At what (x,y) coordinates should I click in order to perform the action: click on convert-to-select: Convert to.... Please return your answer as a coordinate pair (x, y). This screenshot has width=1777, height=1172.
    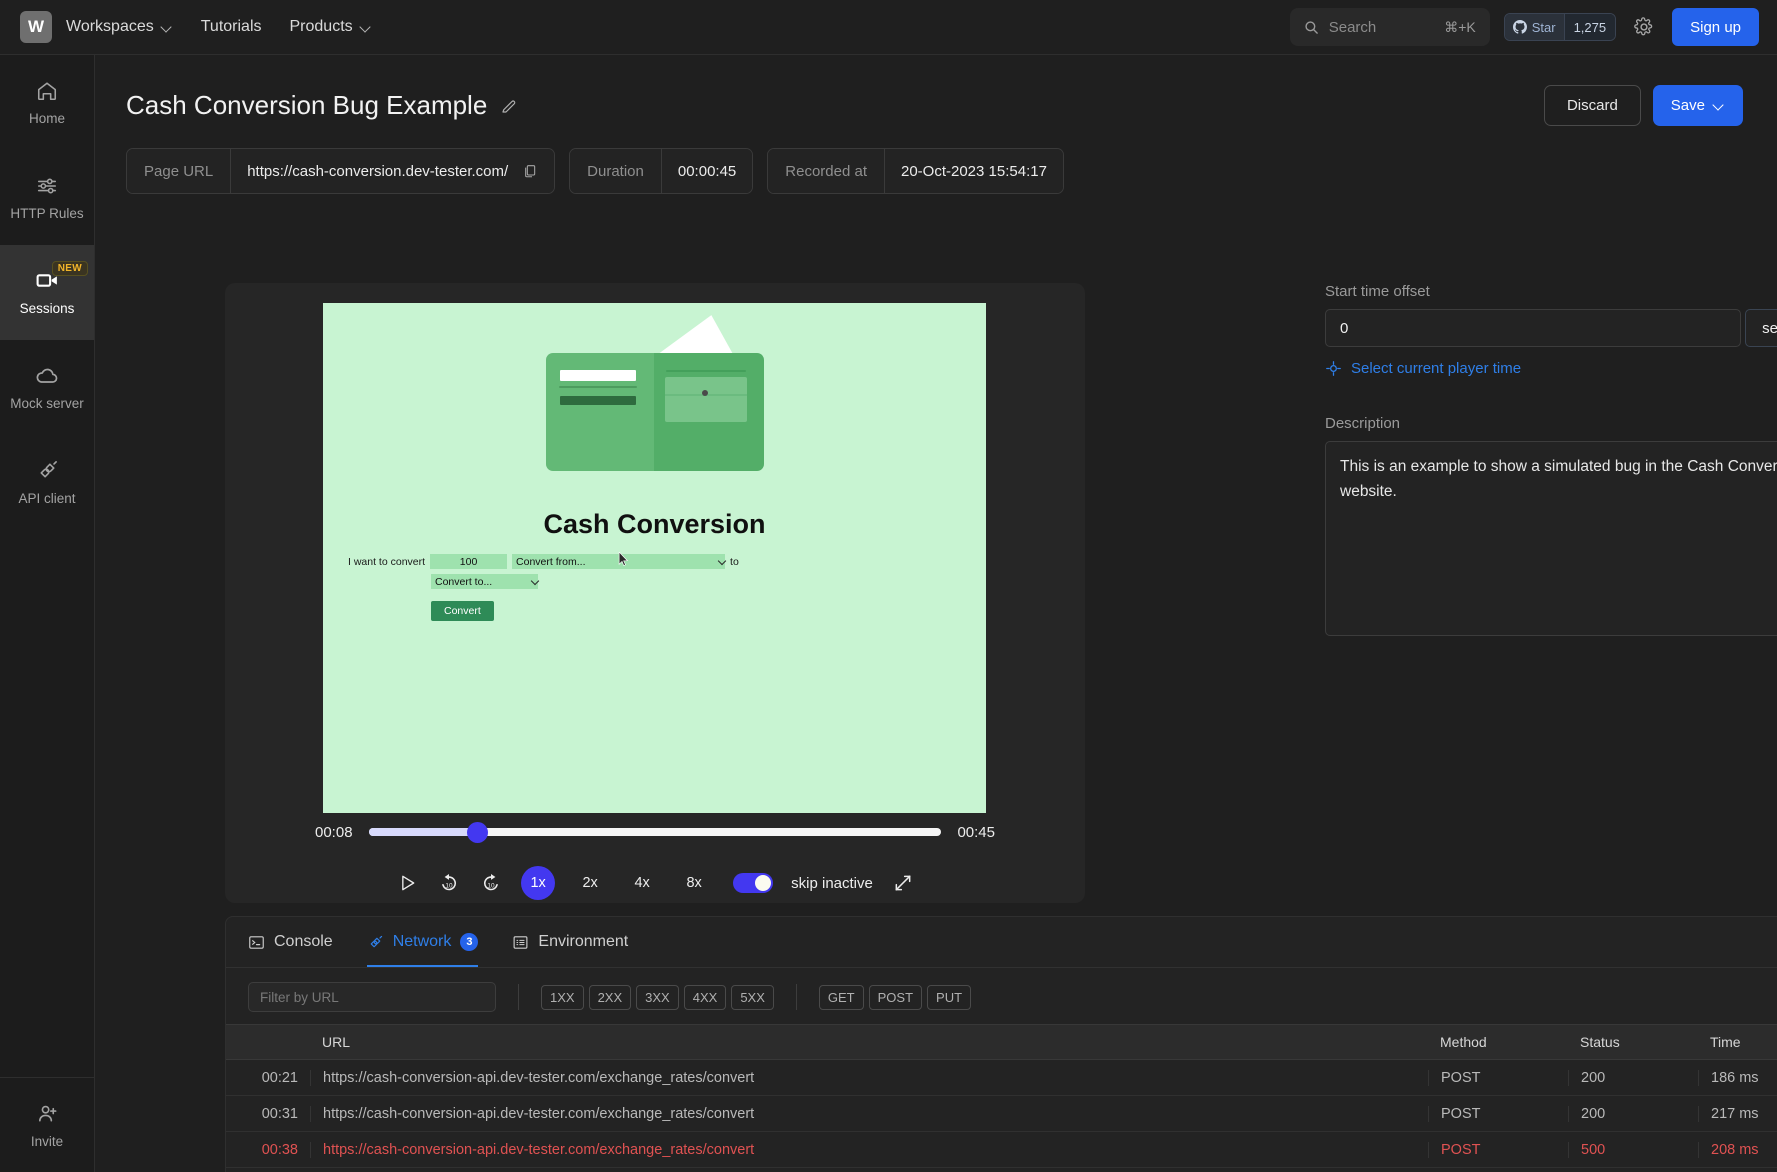
    Looking at the image, I should click on (484, 581).